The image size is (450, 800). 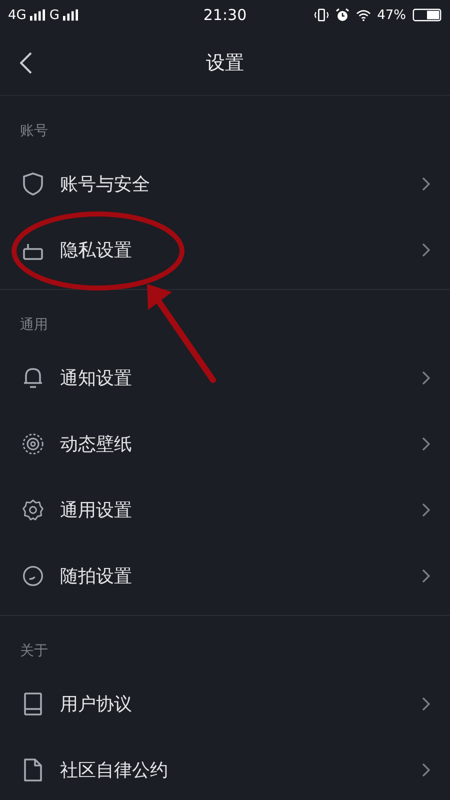 I want to click on document-icon, so click(x=33, y=770).